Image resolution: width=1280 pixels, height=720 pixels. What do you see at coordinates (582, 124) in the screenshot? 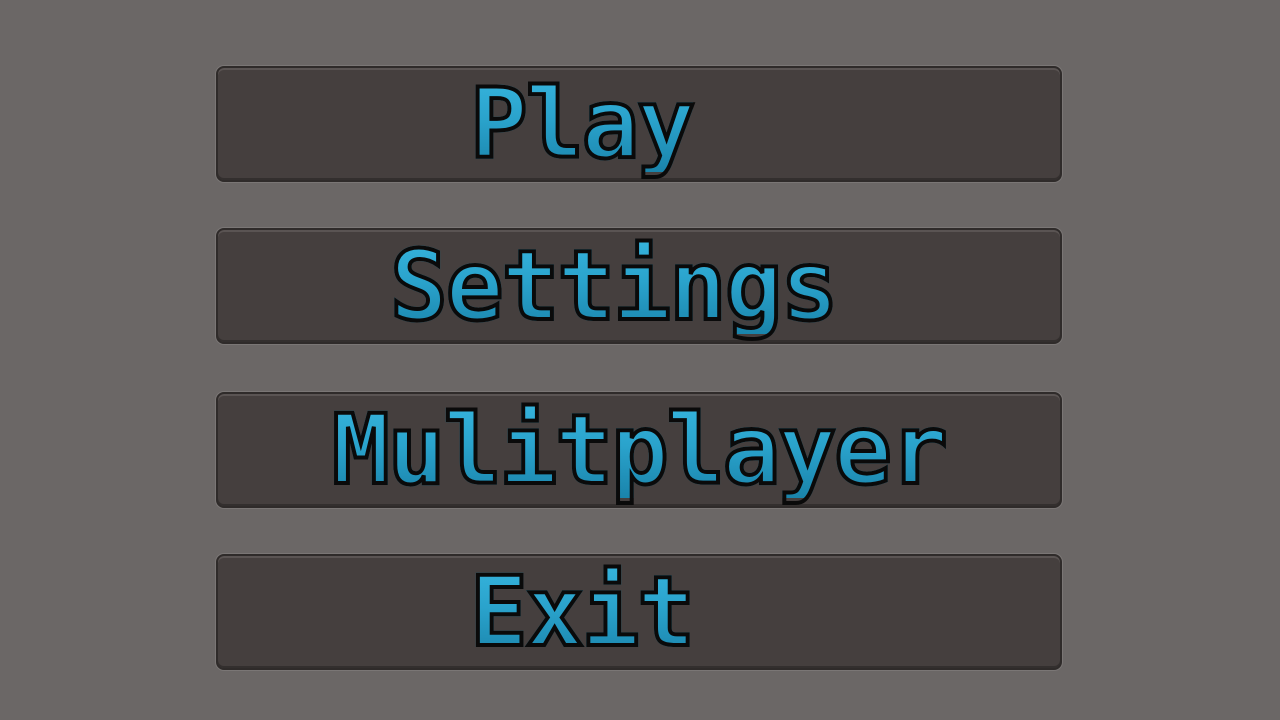
I see `play-button-label: Play` at bounding box center [582, 124].